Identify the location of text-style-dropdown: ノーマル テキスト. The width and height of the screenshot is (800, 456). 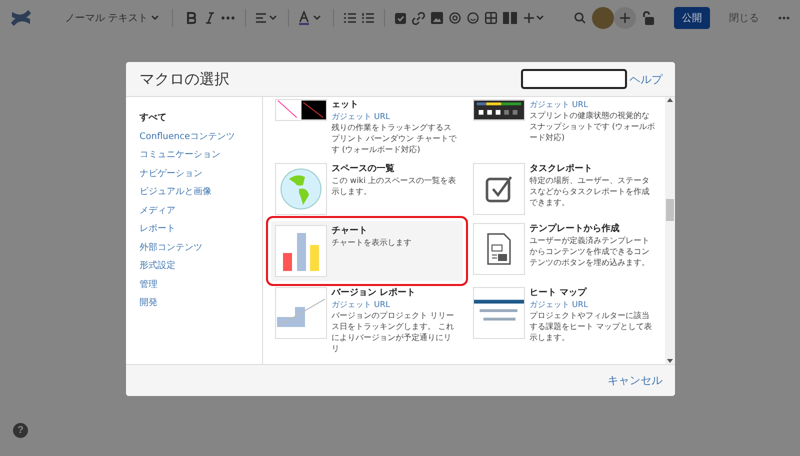
(112, 18).